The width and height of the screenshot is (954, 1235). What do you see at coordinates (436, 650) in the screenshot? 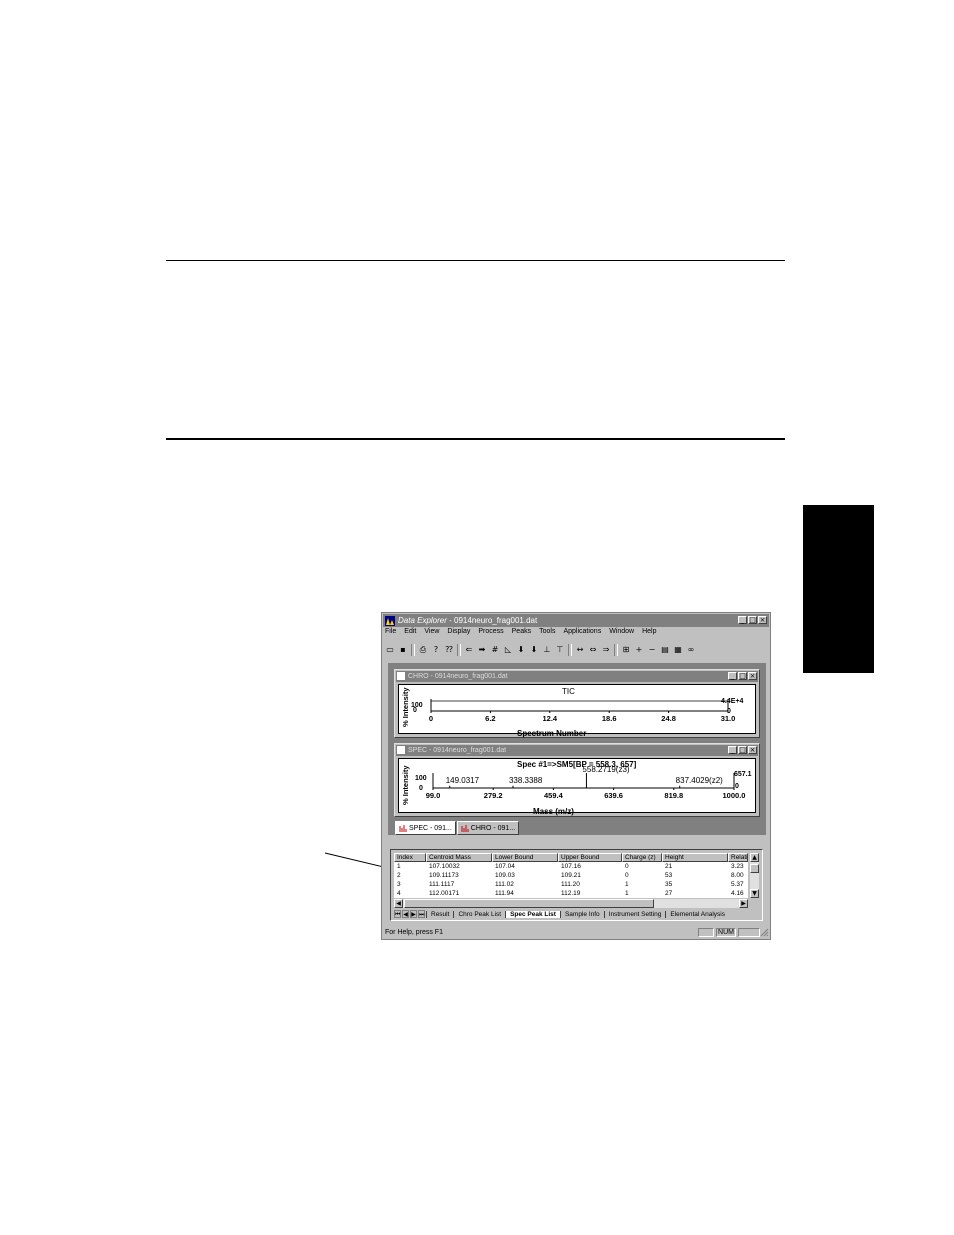
I see `help-icon: ?` at bounding box center [436, 650].